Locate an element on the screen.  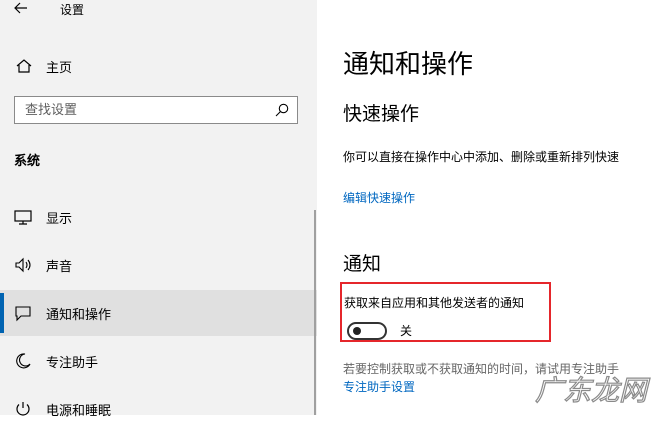
sidebar-item-label: 电源和睡眠 is located at coordinates (79, 411).